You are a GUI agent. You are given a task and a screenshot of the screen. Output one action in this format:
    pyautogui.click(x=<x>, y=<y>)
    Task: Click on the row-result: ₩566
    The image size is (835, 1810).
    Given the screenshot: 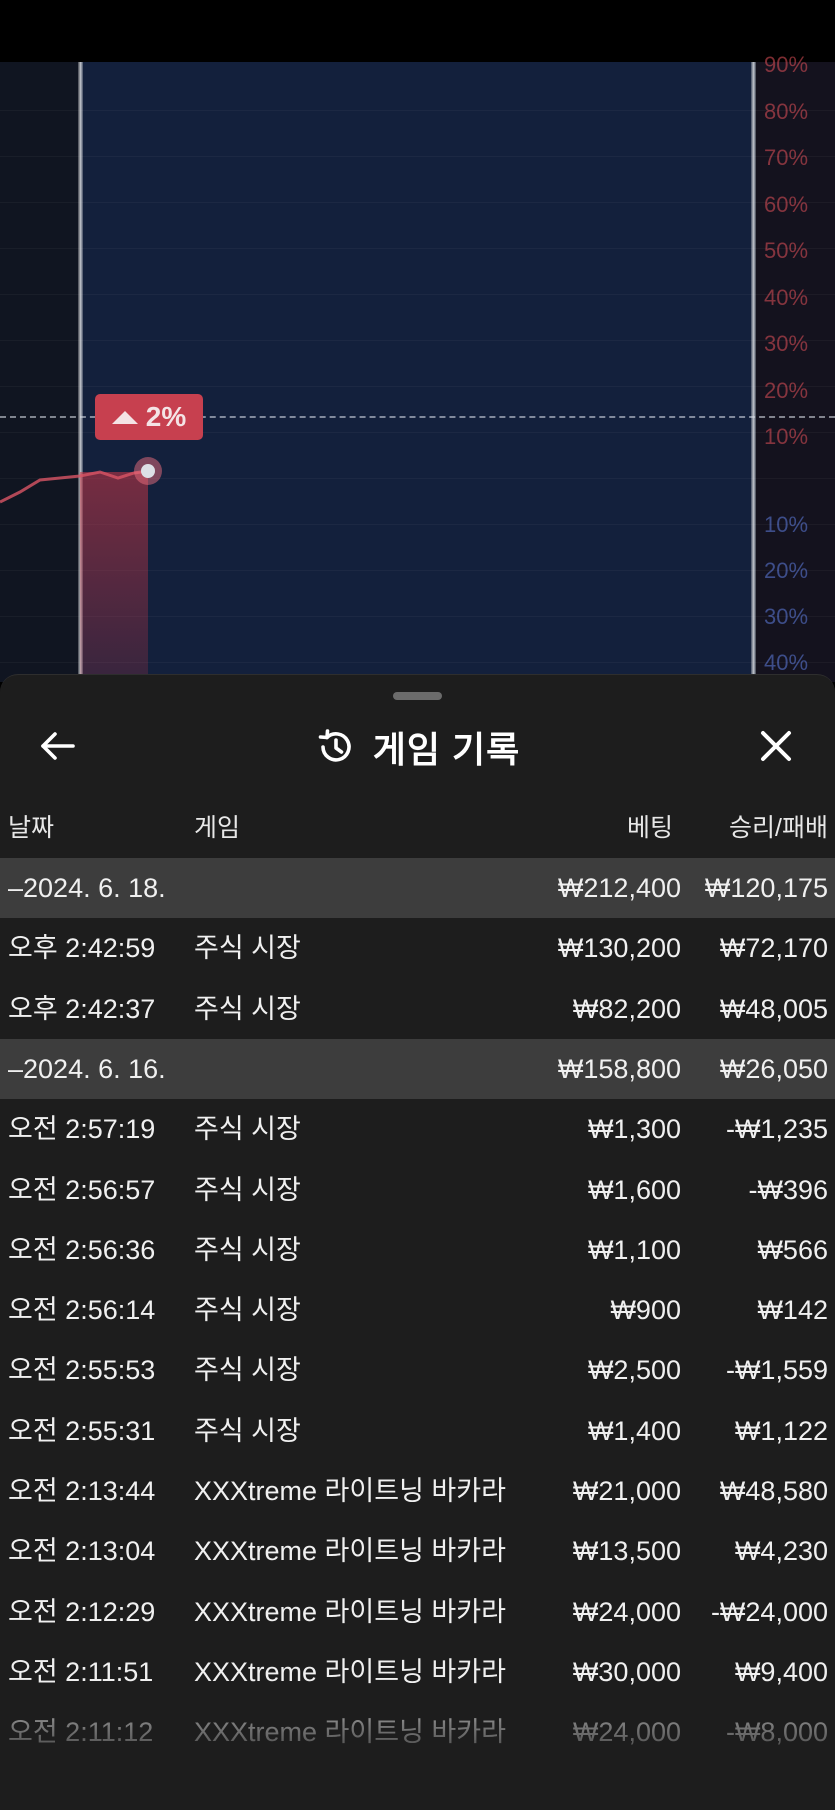 What is the action you would take?
    pyautogui.click(x=792, y=1249)
    